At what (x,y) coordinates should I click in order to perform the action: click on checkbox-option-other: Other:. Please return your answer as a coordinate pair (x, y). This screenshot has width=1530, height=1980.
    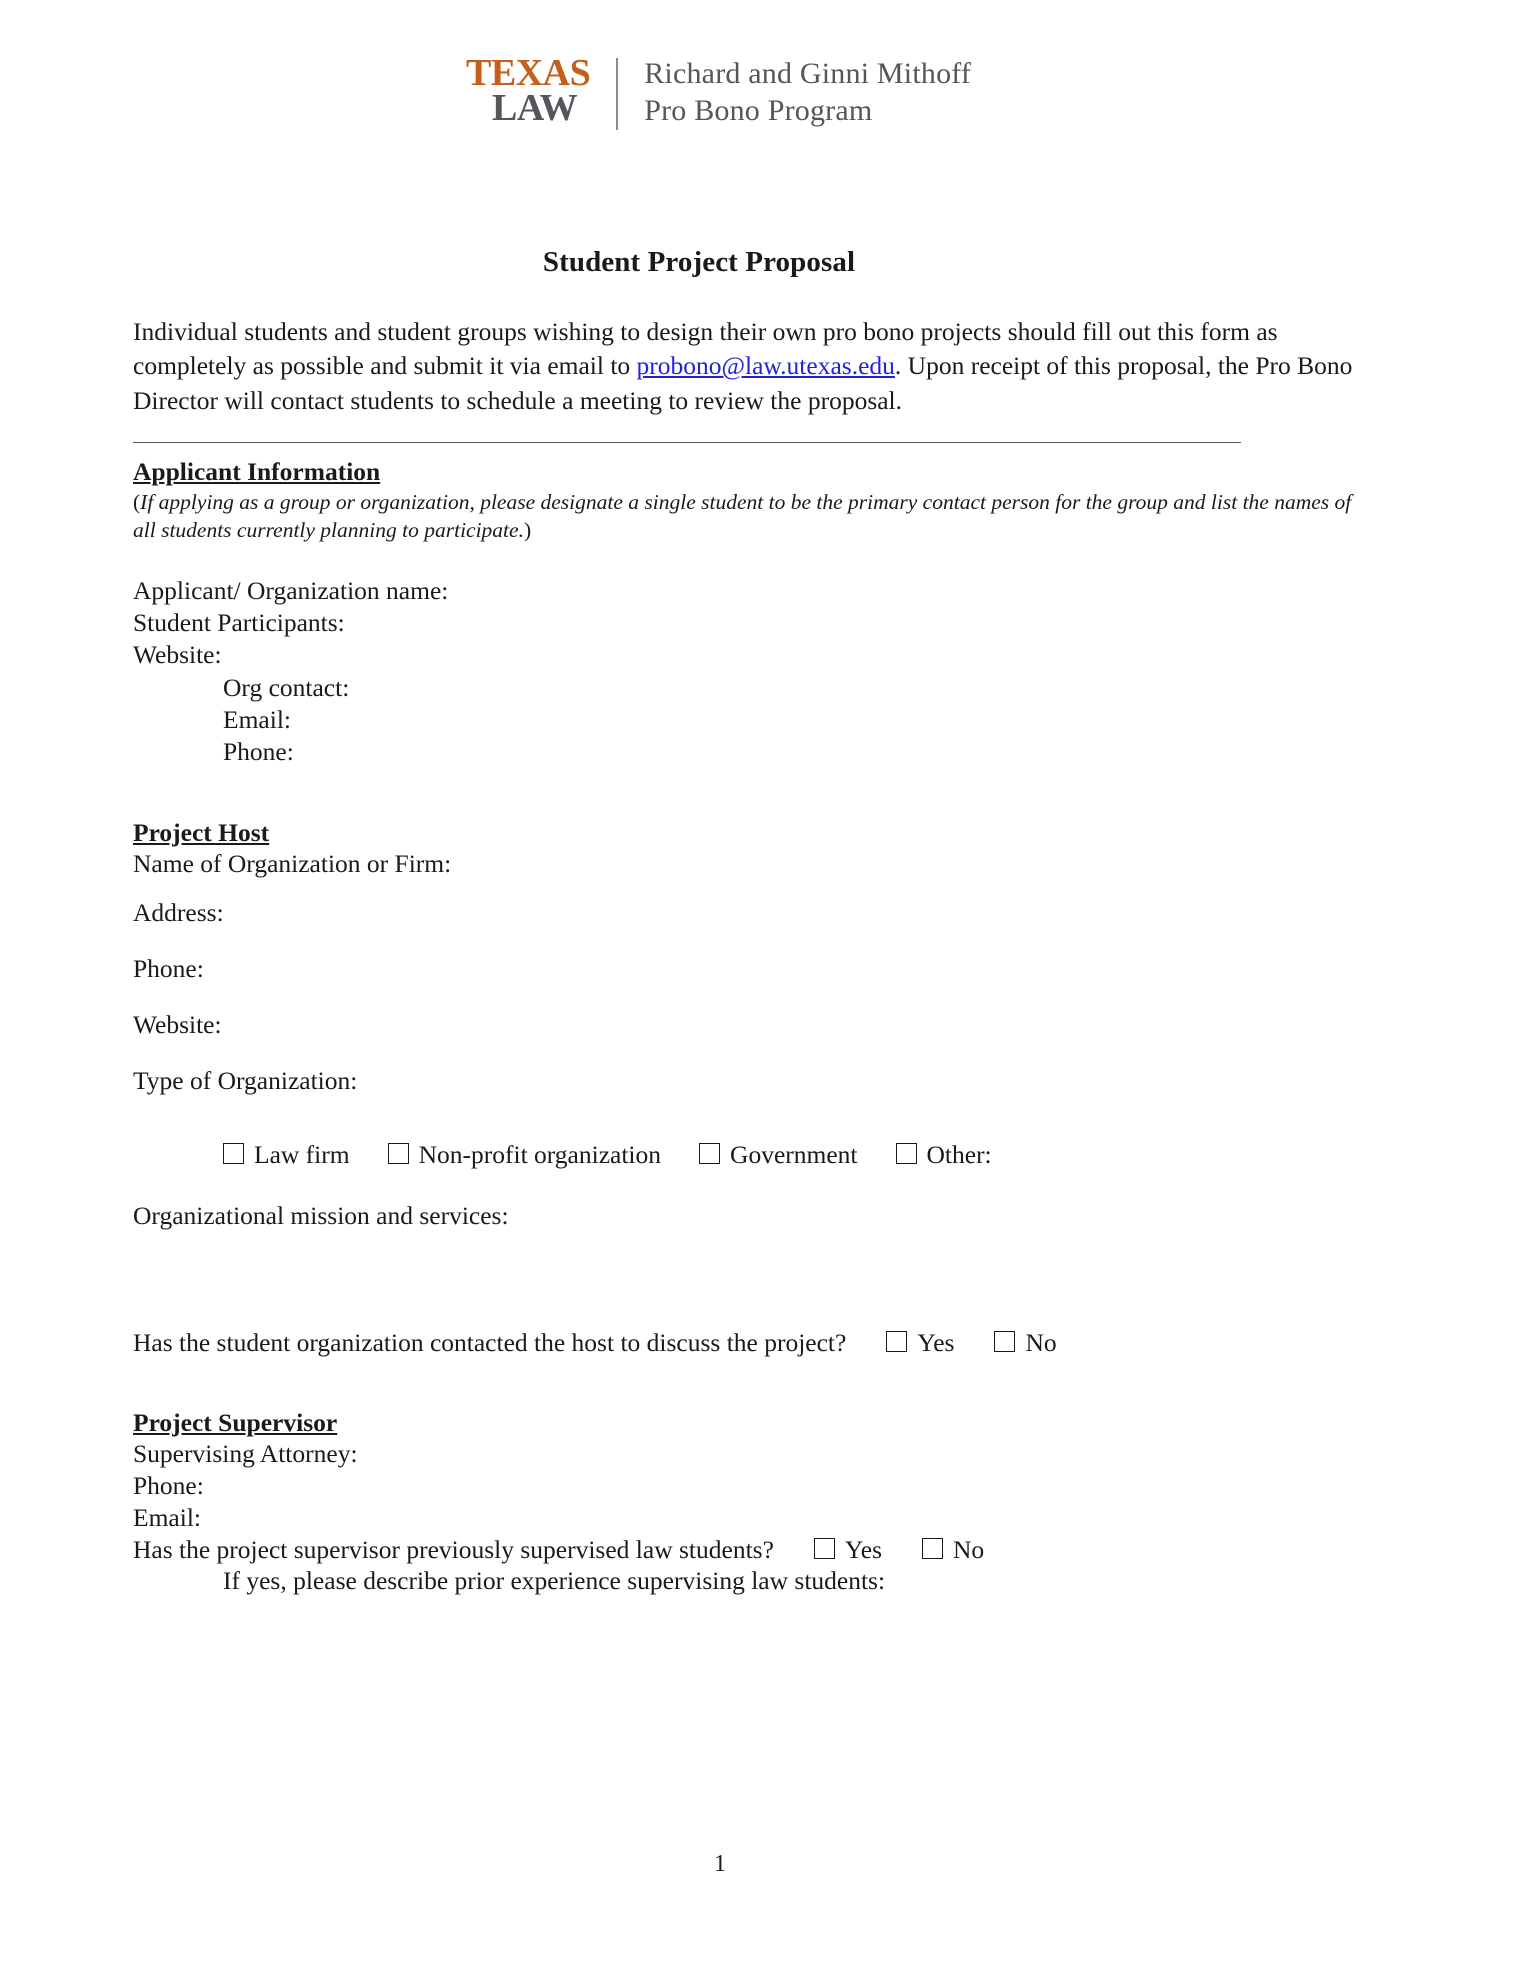
    Looking at the image, I should click on (943, 1155).